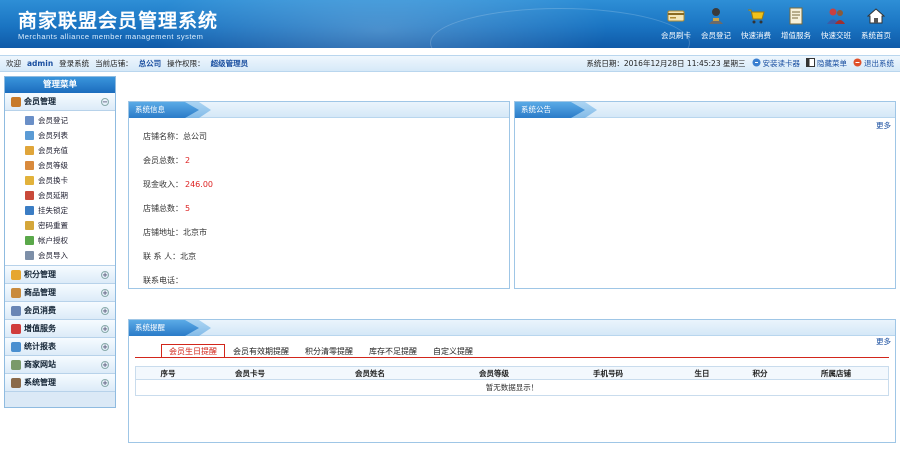 Image resolution: width=900 pixels, height=472 pixels. Describe the element at coordinates (370, 373) in the screenshot. I see `column-header: 会员姓名` at that location.